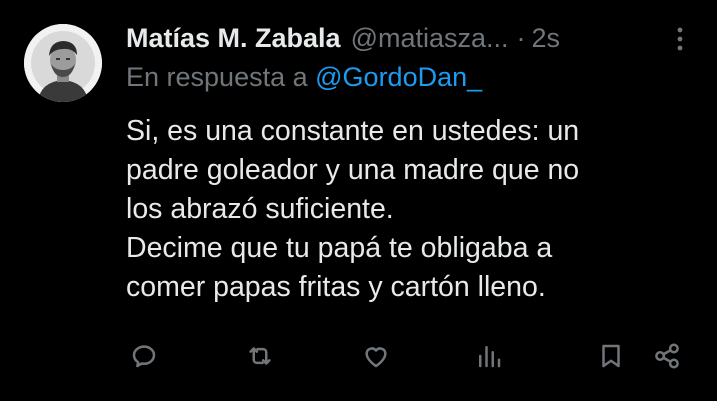 The width and height of the screenshot is (717, 401). I want to click on reply-button, so click(144, 356).